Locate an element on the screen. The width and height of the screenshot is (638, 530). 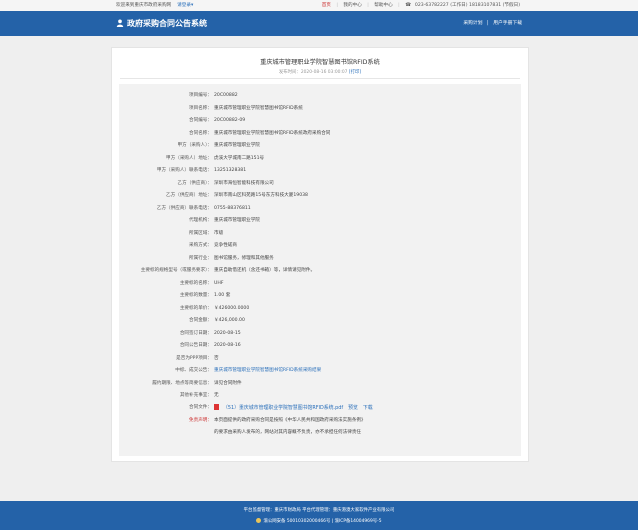
field-row: 所属区域： 市级 is located at coordinates (320, 234).